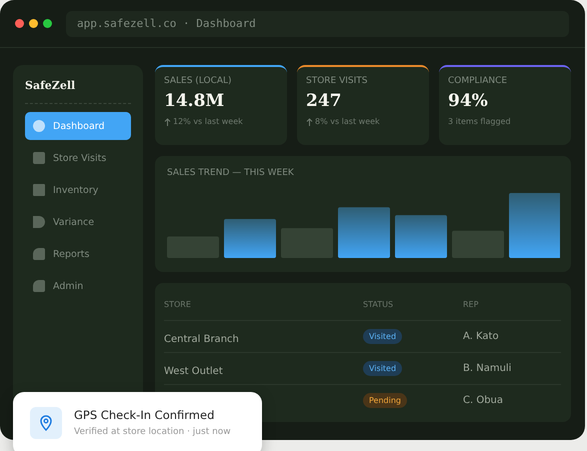 The image size is (587, 451). Describe the element at coordinates (195, 101) in the screenshot. I see `stat-value: 14.8M` at that location.